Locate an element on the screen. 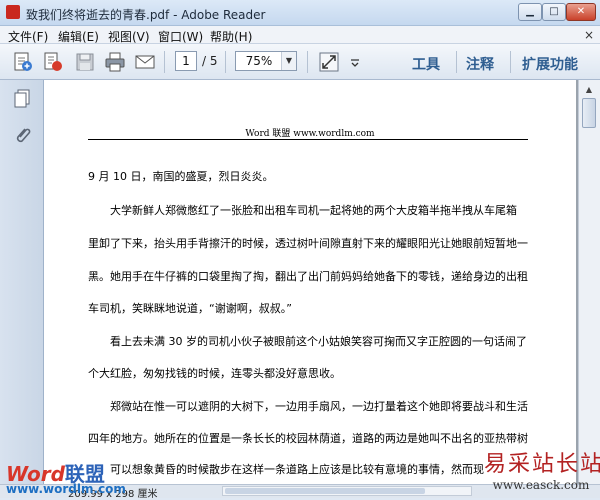  menu-file: 文件(F) is located at coordinates (28, 36).